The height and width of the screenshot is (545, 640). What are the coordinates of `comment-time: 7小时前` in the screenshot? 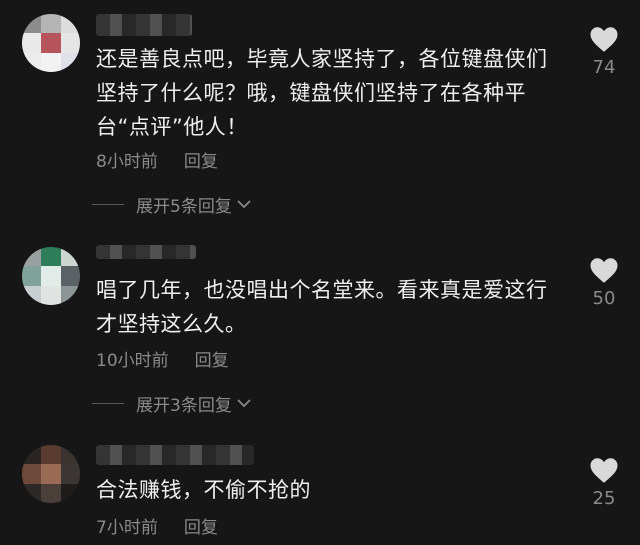 It's located at (127, 528).